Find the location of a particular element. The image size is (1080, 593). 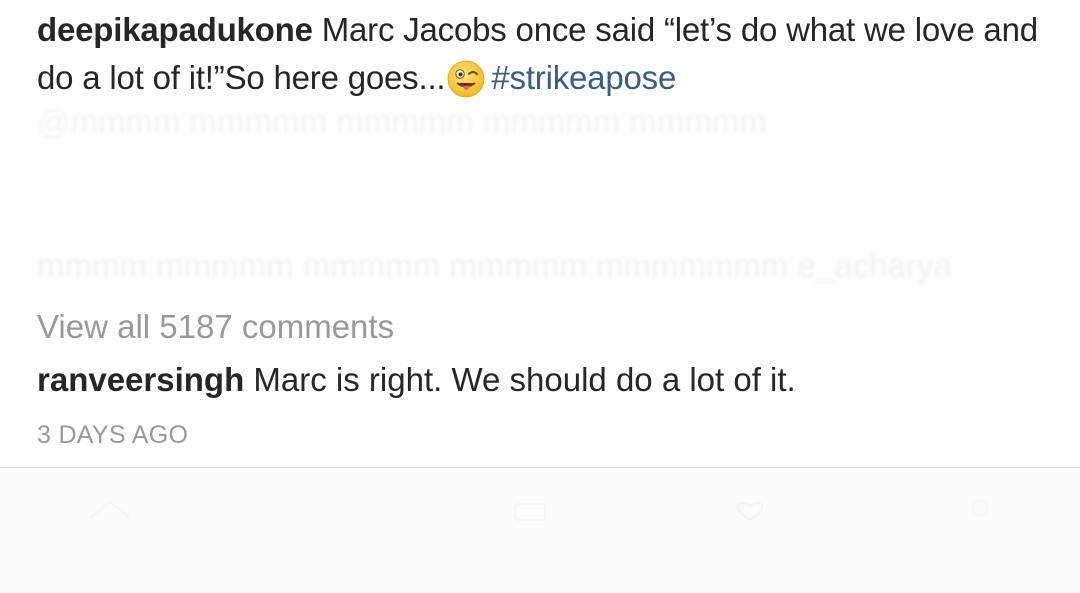

camera-icon is located at coordinates (530, 510).